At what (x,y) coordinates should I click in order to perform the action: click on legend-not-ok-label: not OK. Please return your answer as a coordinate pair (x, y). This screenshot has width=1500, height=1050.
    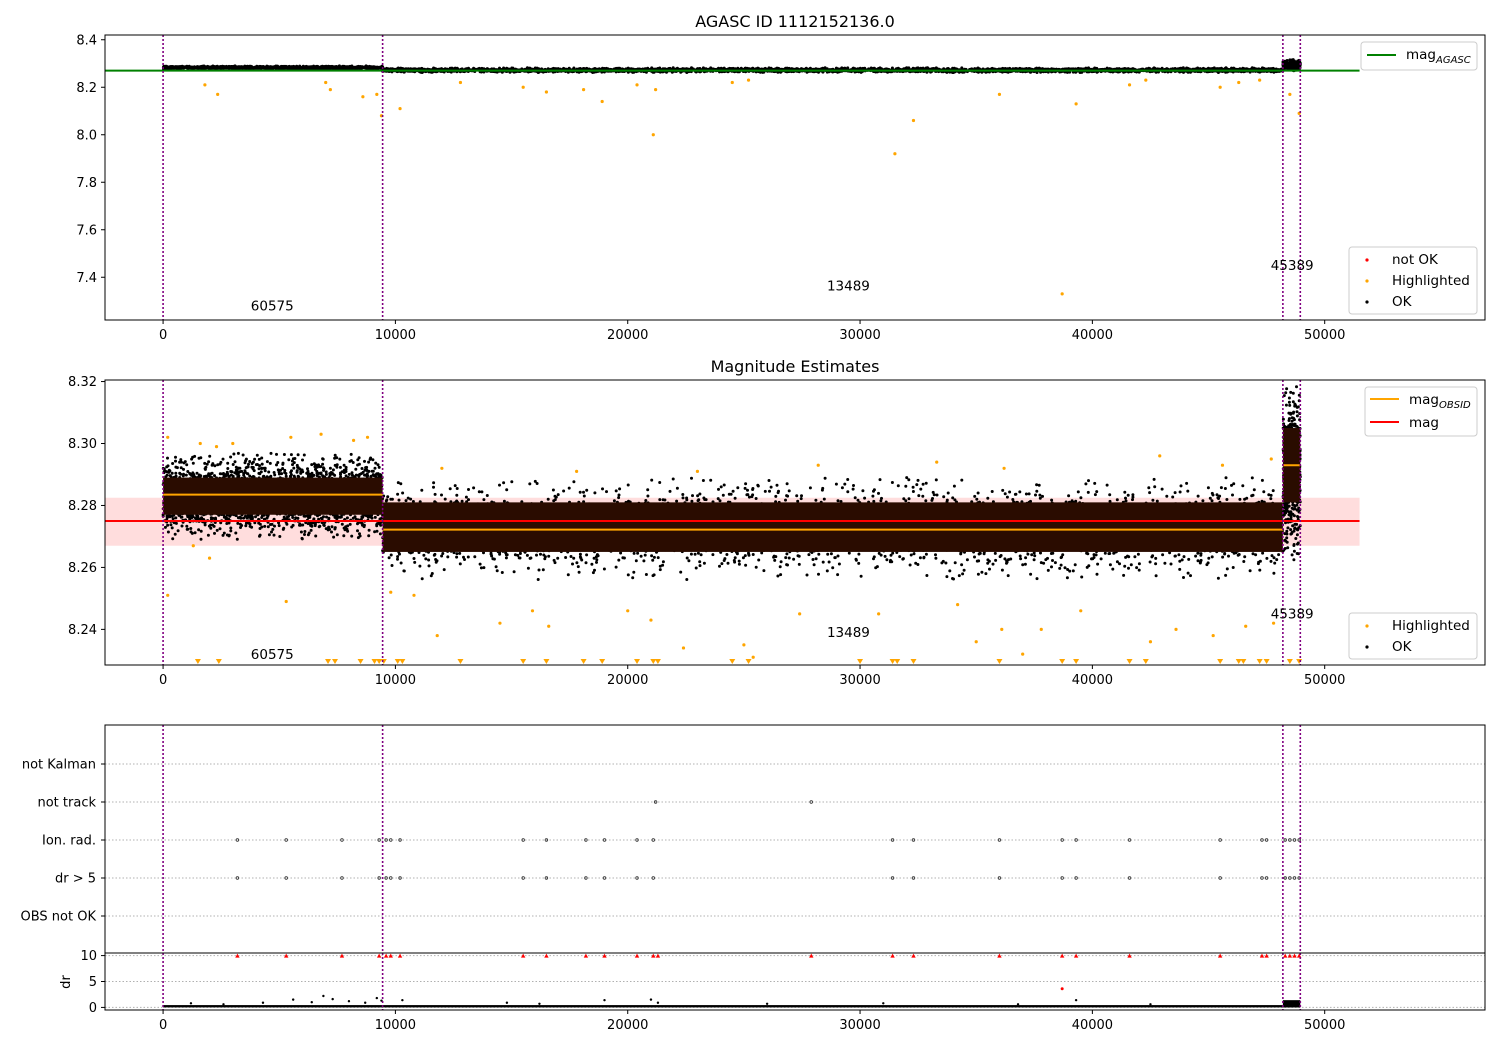
    Looking at the image, I should click on (1415, 260).